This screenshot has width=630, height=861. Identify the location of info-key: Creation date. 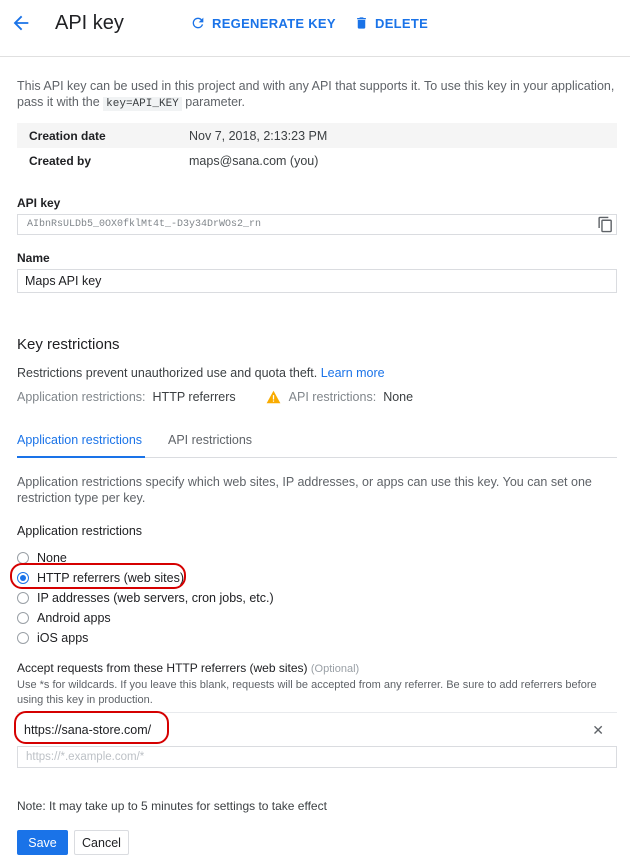
(67, 135).